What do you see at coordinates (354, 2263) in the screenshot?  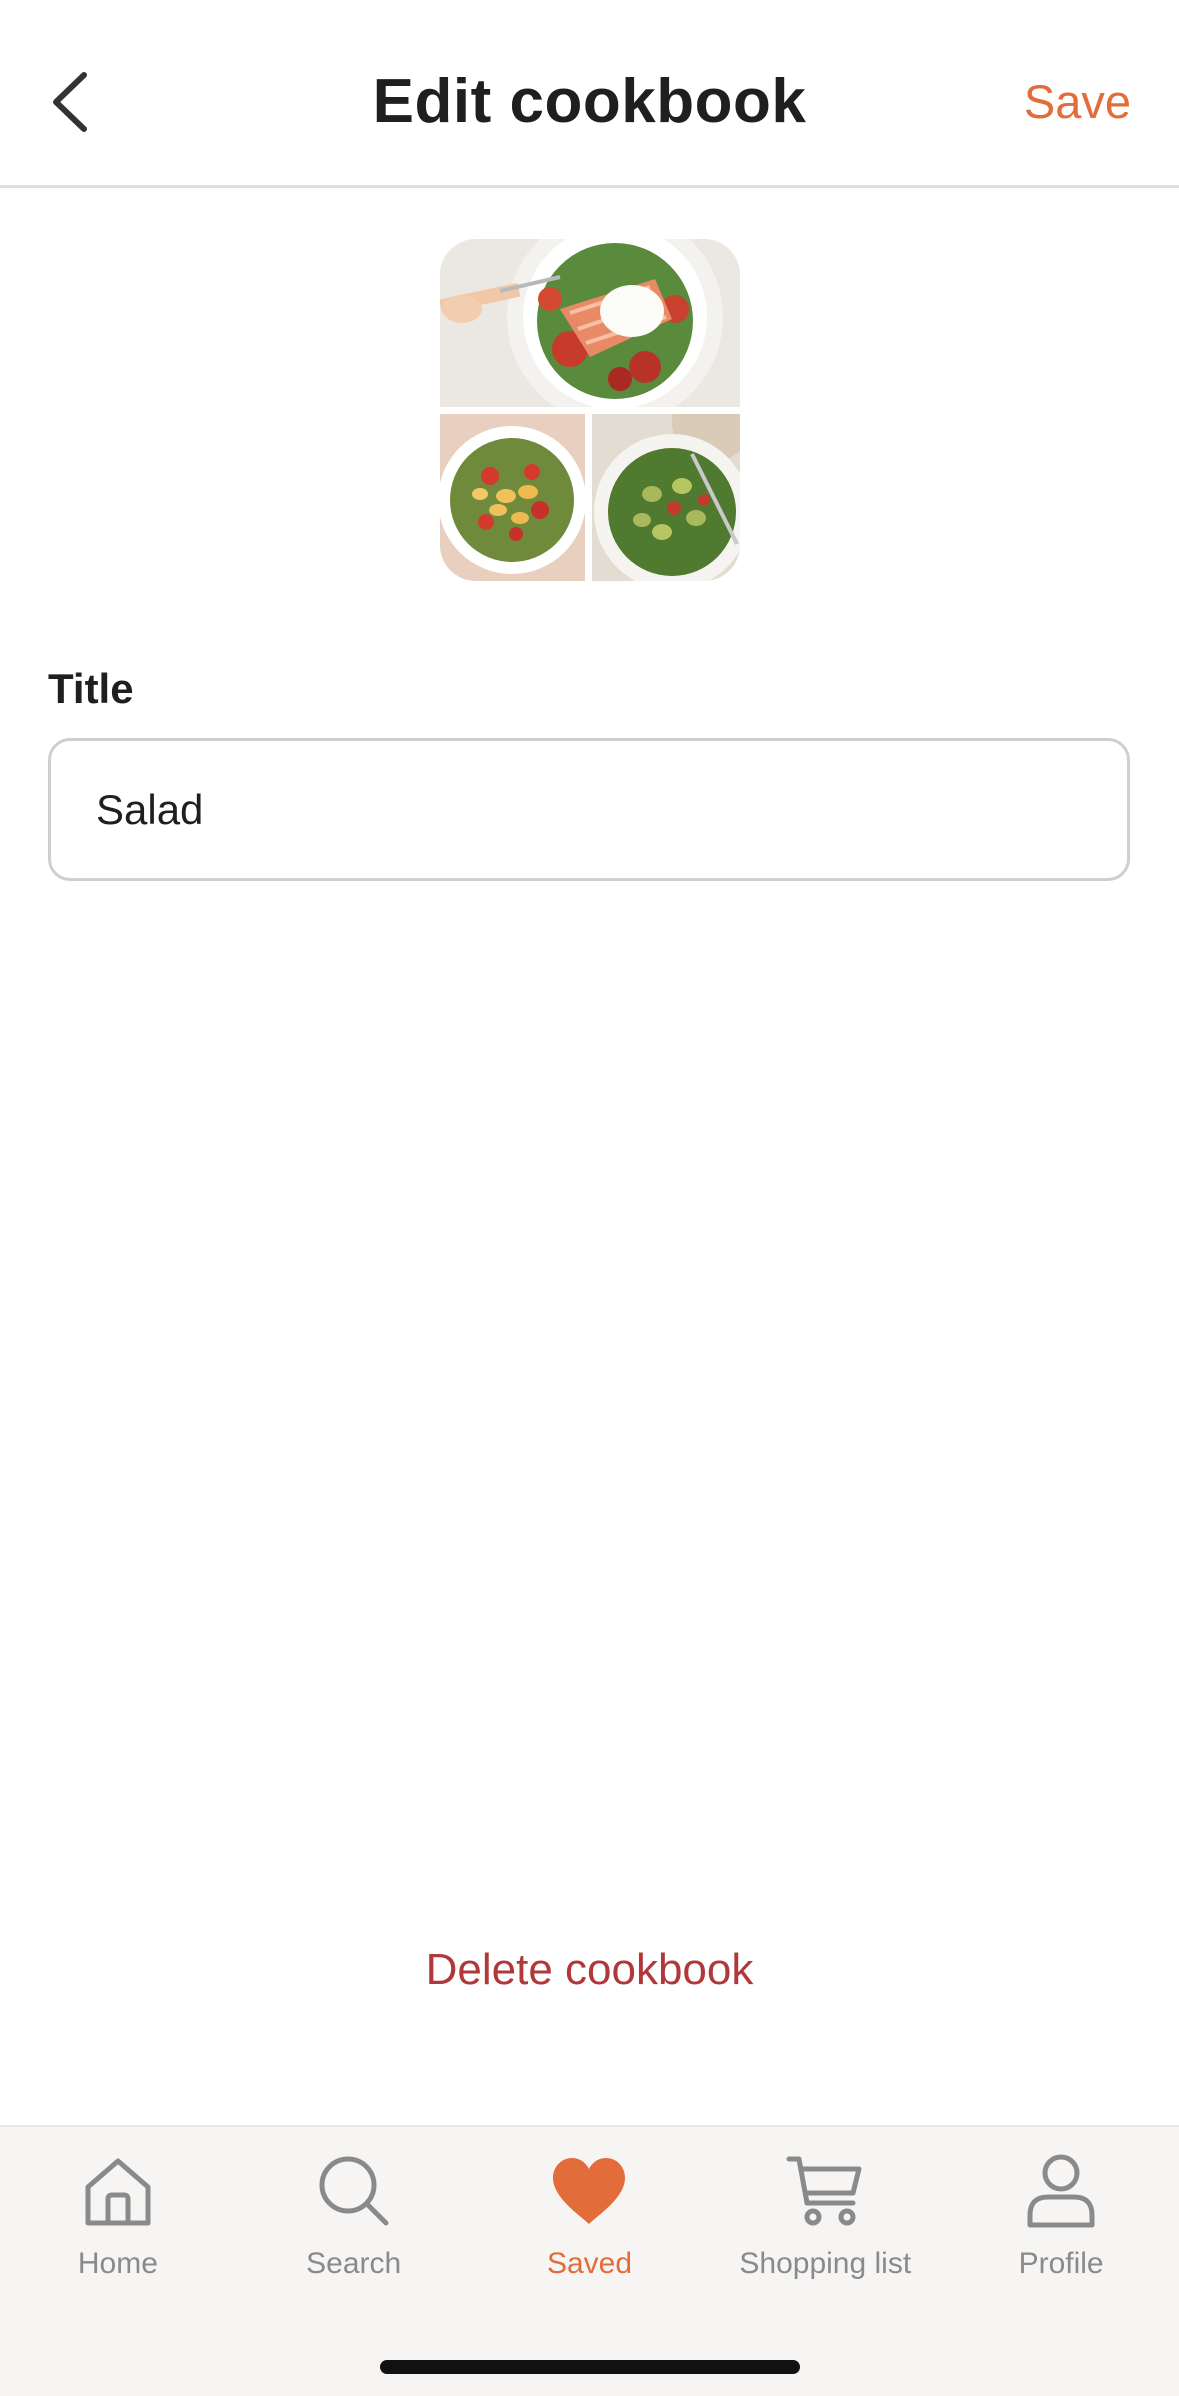 I see `tab-search-label: Search` at bounding box center [354, 2263].